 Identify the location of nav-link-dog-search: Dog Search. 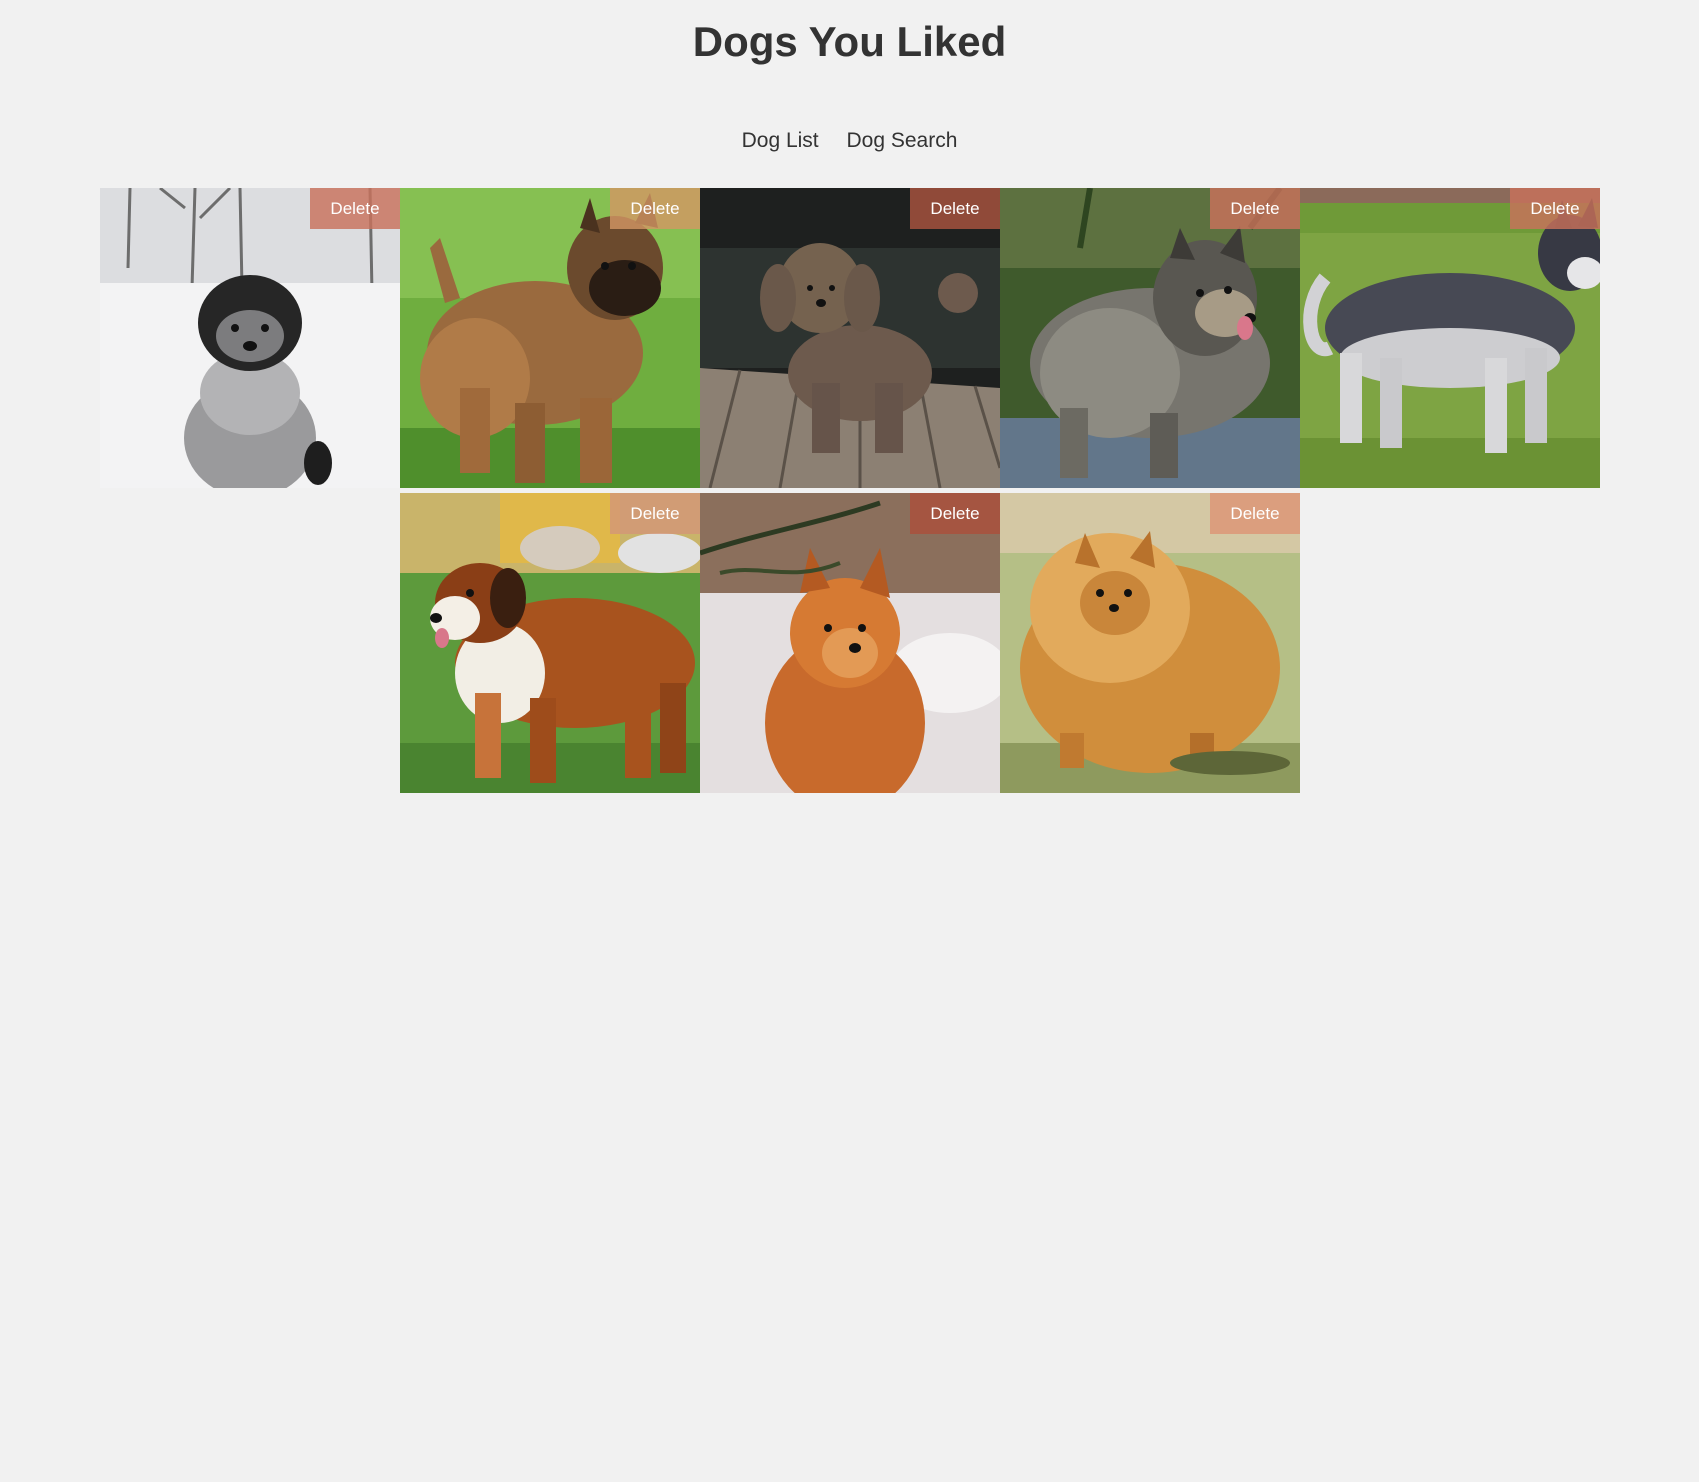
(901, 140).